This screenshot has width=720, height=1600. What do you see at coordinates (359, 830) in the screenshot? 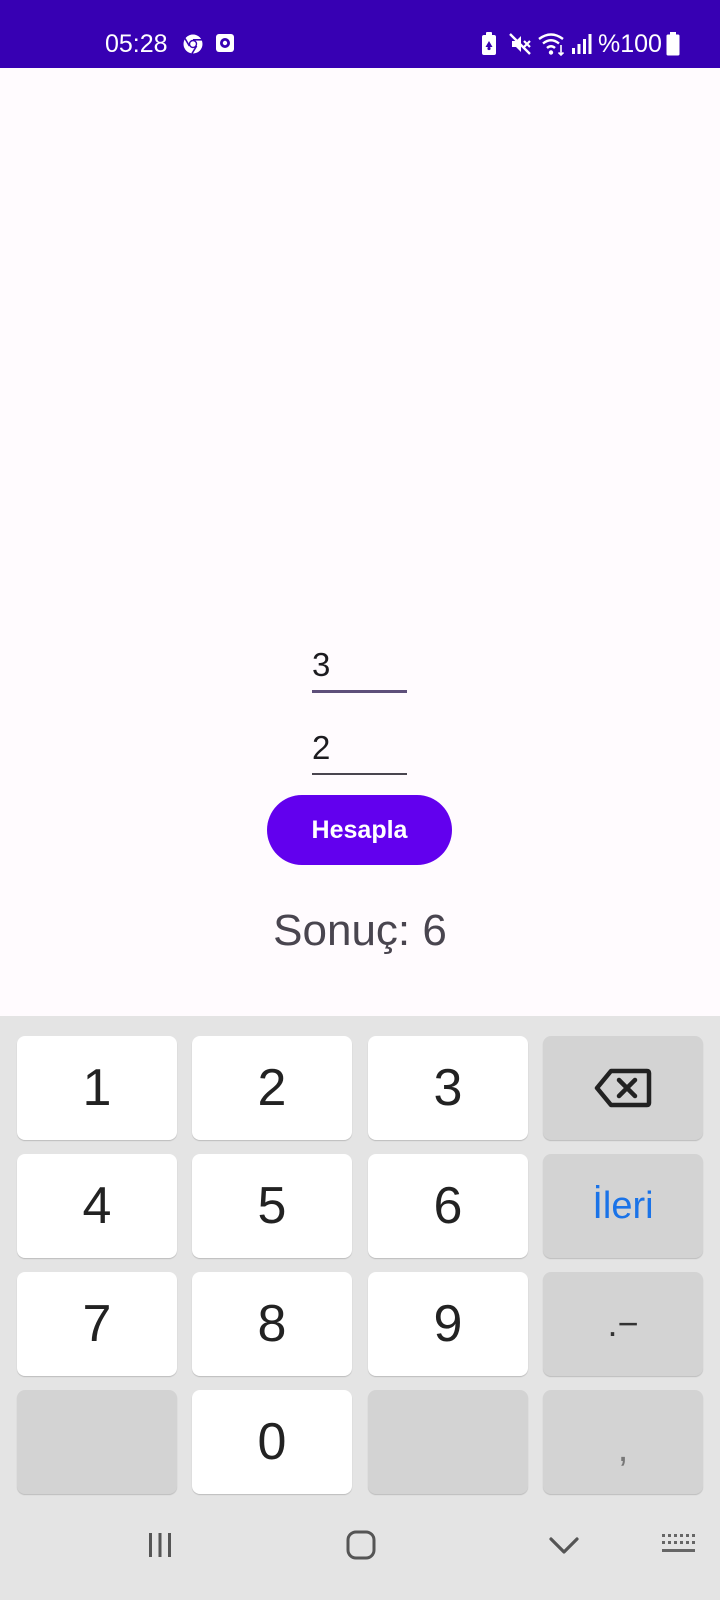
I see `calculate-button: Hesapla` at bounding box center [359, 830].